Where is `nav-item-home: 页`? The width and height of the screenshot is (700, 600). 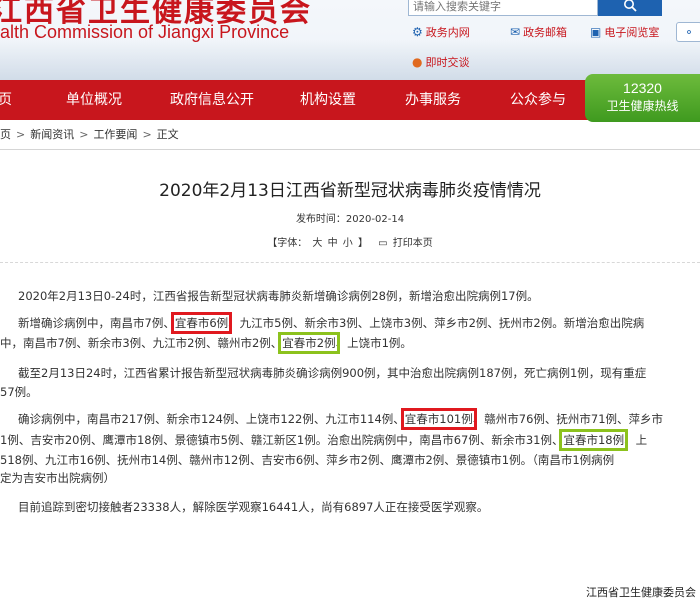 nav-item-home: 页 is located at coordinates (6, 100).